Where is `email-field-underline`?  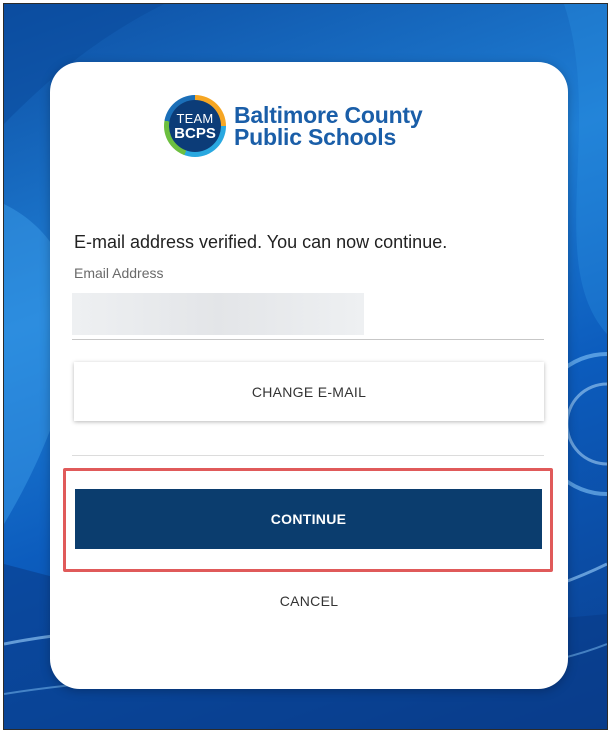 email-field-underline is located at coordinates (308, 339).